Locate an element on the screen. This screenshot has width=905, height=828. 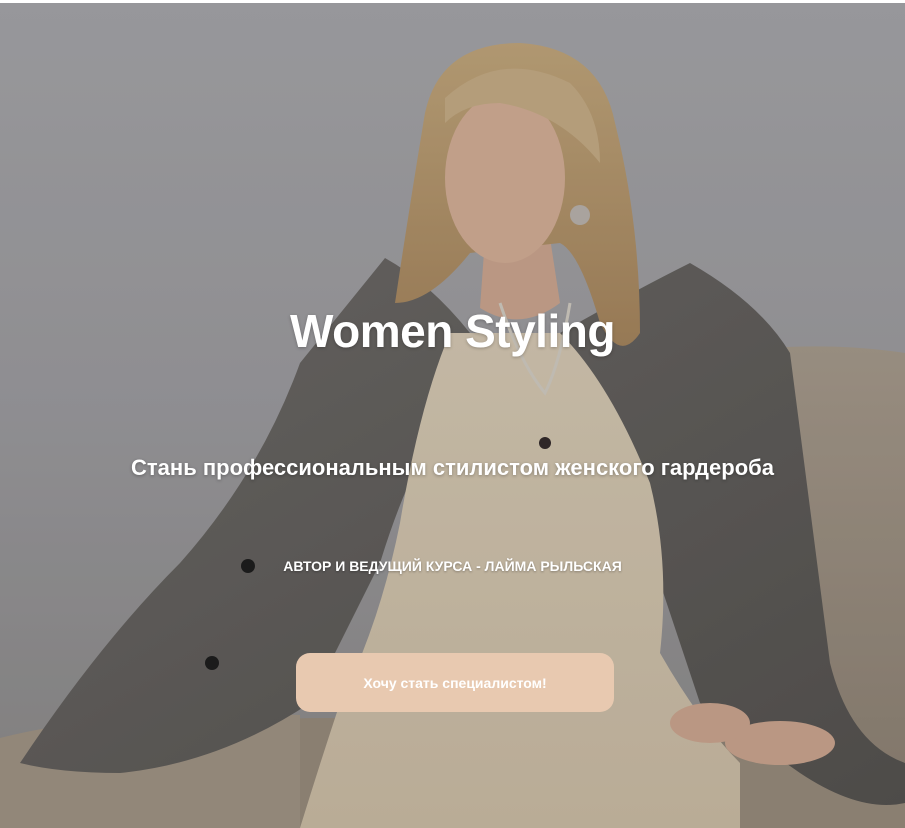
cta-button: Хочу стать специалистом! is located at coordinates (455, 682).